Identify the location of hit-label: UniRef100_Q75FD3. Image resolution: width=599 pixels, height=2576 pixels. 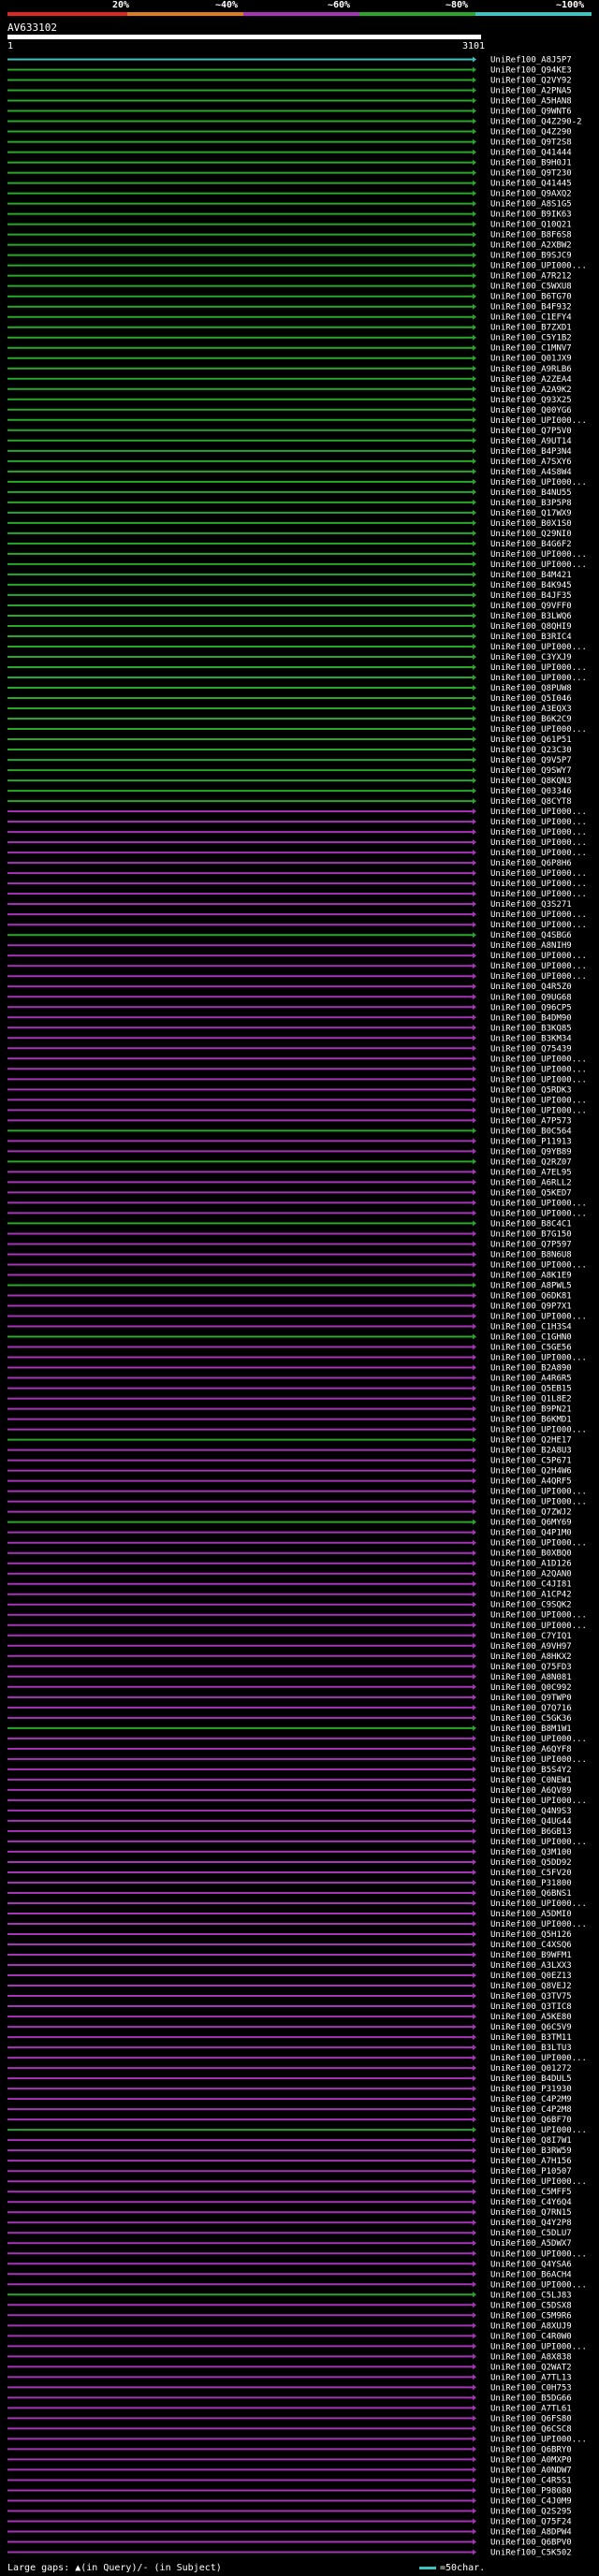
(531, 1667).